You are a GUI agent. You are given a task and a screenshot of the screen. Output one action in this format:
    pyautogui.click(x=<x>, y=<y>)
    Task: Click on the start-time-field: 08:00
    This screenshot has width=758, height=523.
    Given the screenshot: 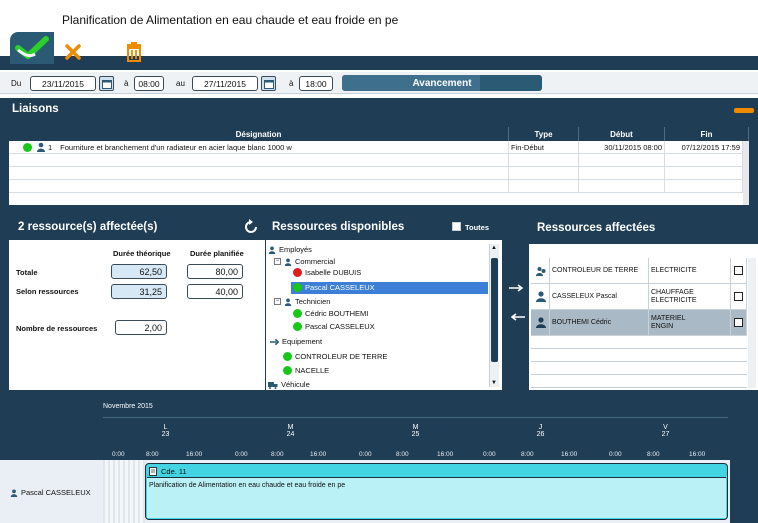 What is the action you would take?
    pyautogui.click(x=149, y=83)
    